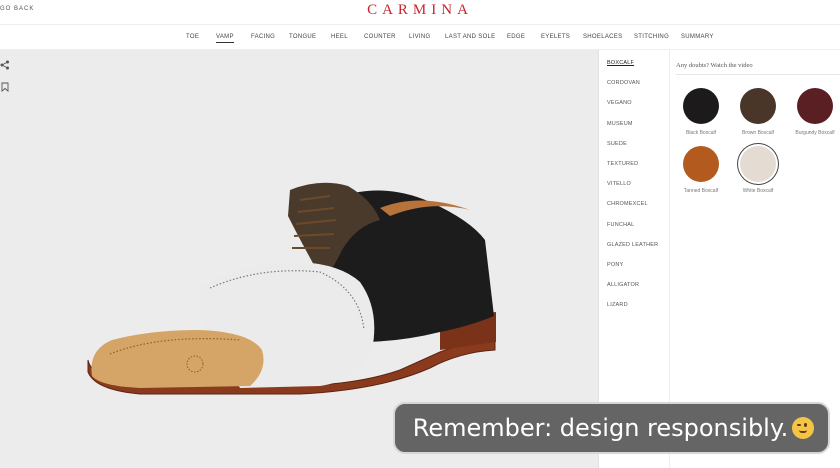  What do you see at coordinates (619, 103) in the screenshot?
I see `material-vegano: VEGANO` at bounding box center [619, 103].